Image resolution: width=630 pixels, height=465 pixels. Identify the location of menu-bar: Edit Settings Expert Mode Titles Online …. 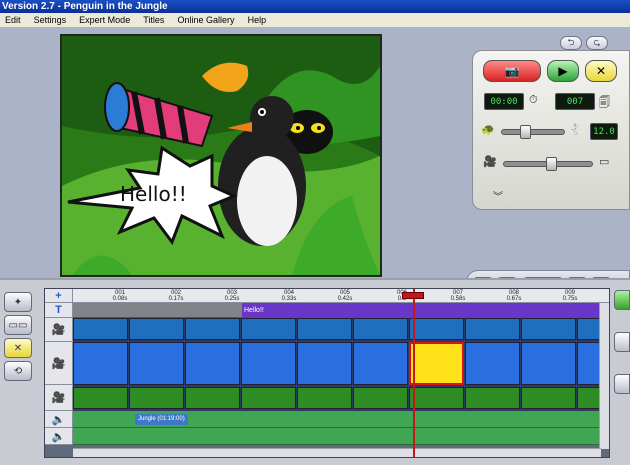
(315, 20).